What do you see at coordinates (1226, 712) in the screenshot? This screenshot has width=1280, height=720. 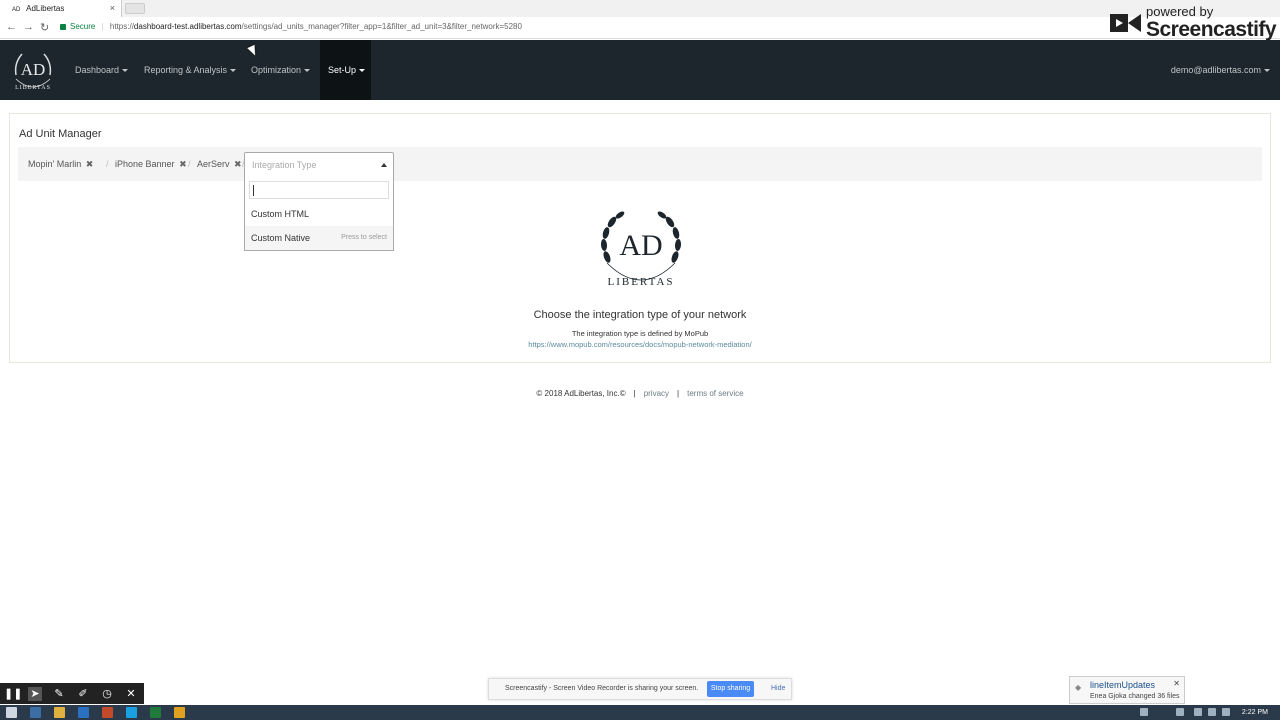 I see `action-center-icon` at bounding box center [1226, 712].